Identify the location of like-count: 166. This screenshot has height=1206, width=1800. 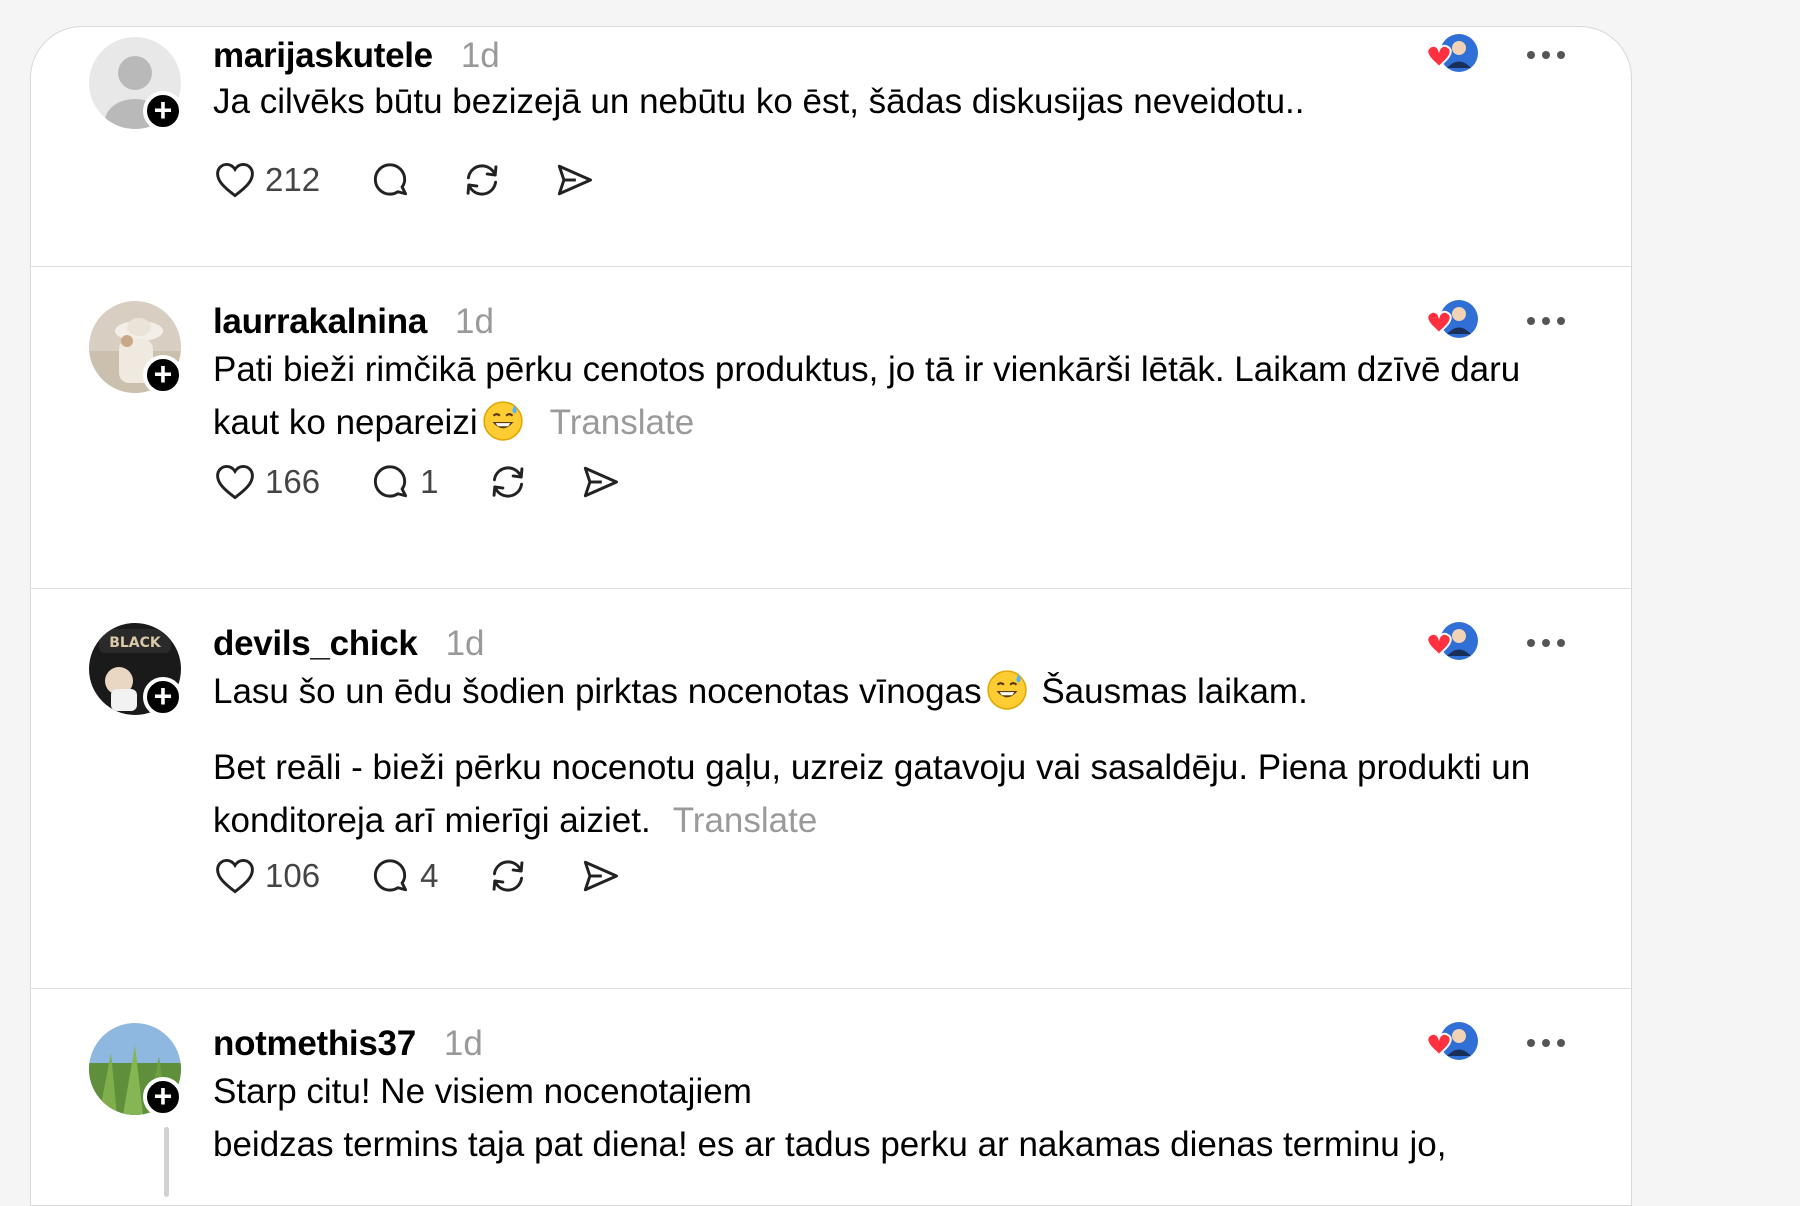
(293, 481).